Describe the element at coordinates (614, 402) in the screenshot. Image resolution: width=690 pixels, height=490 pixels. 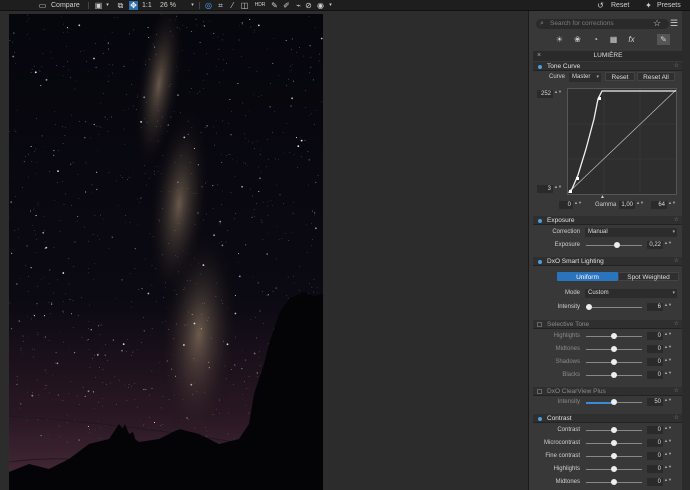
I see `clearview-slider-knob` at that location.